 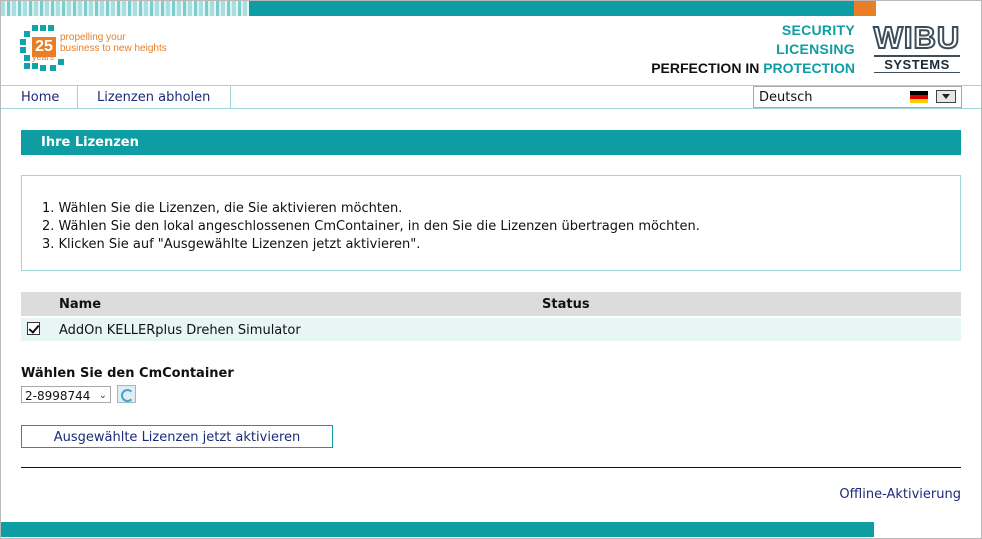 What do you see at coordinates (437, 529) in the screenshot?
I see `bottom-stripe` at bounding box center [437, 529].